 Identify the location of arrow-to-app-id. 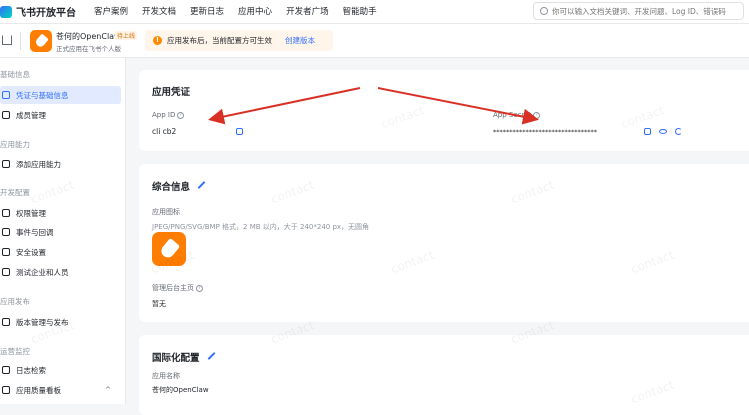
(284, 106).